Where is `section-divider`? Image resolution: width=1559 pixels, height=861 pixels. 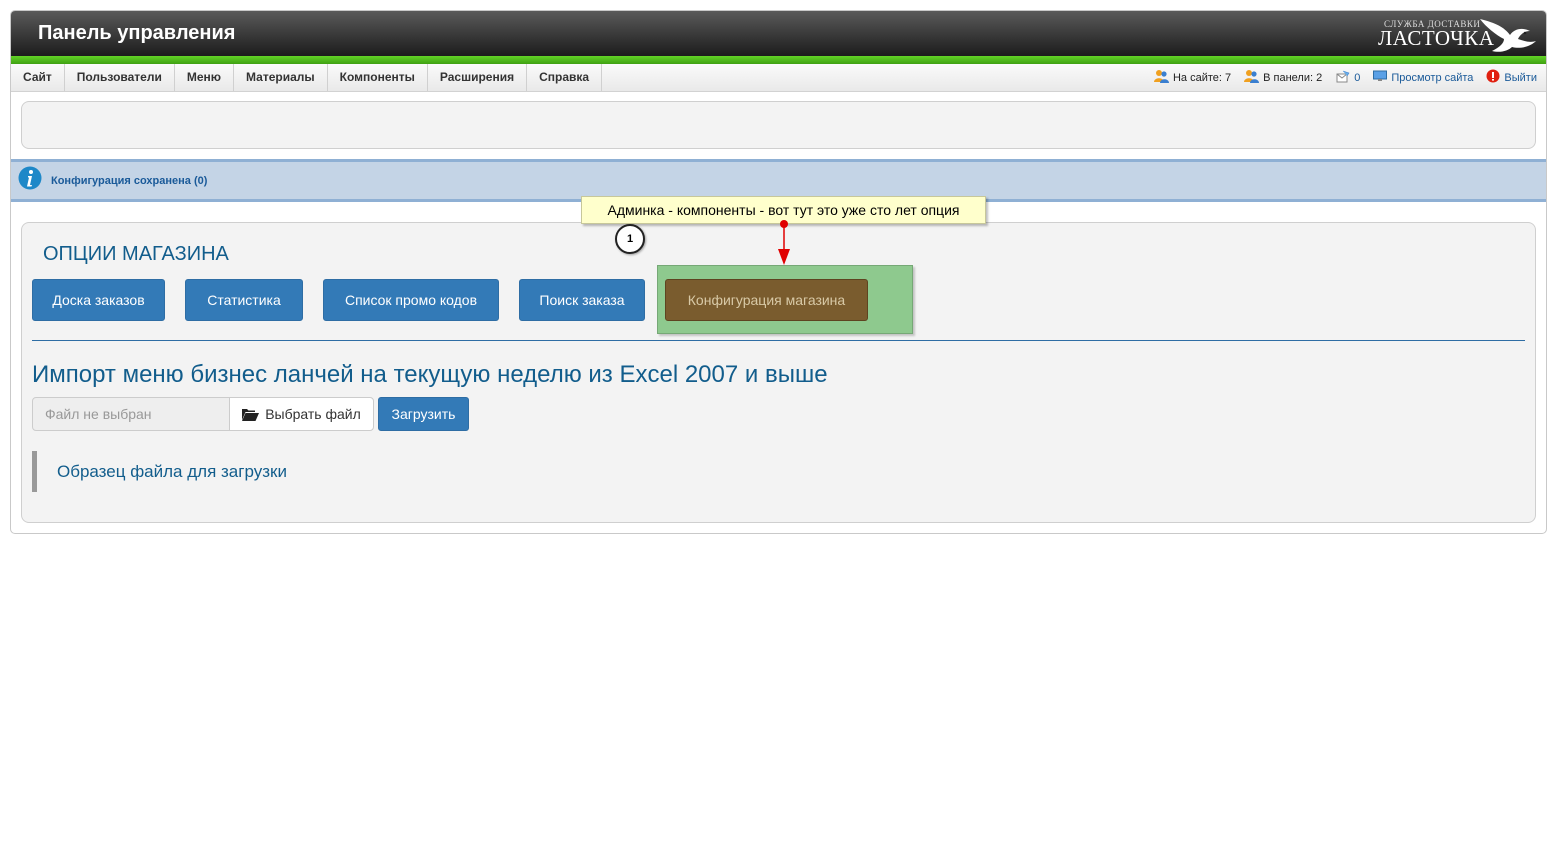 section-divider is located at coordinates (778, 340).